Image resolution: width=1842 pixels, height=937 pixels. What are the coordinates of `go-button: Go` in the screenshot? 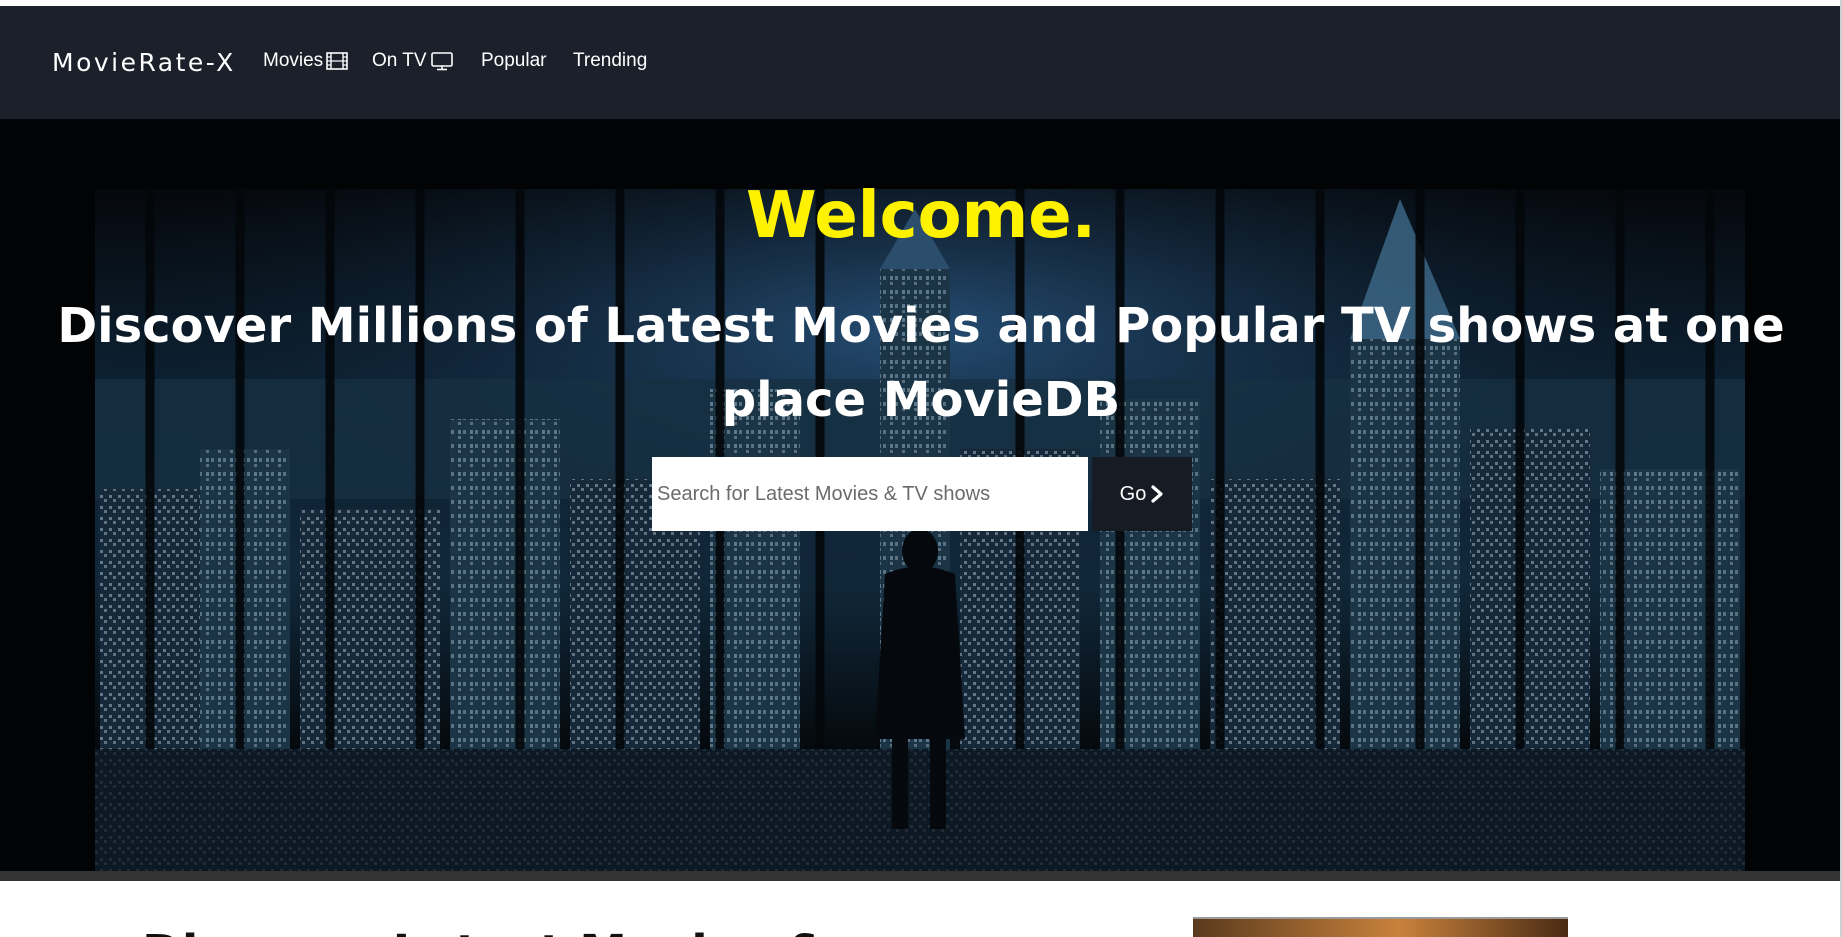 It's located at (1142, 494).